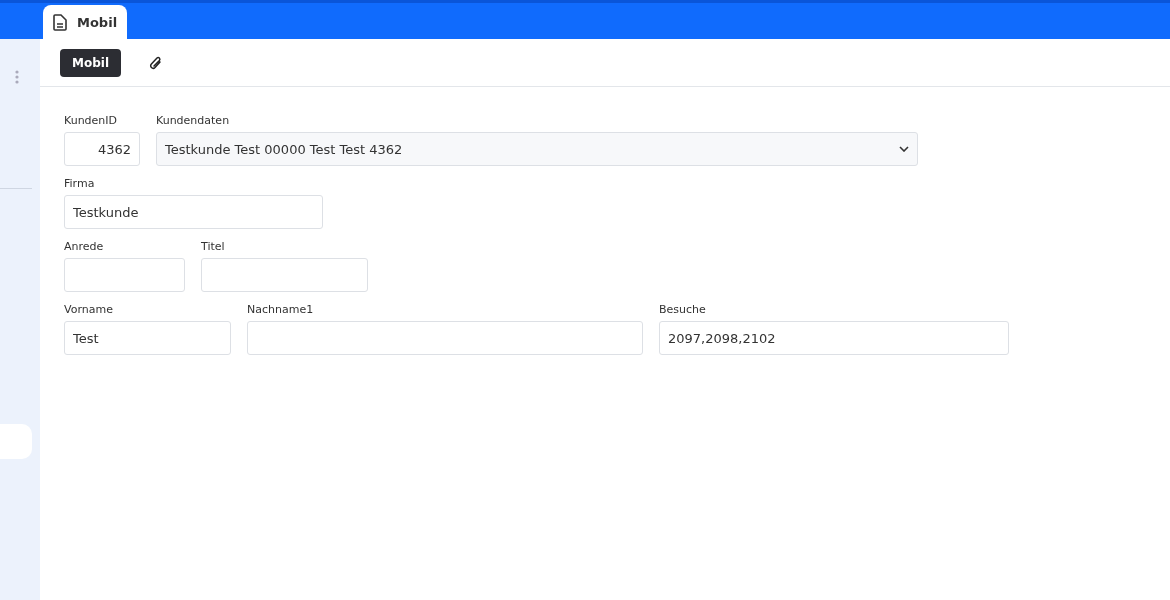 The width and height of the screenshot is (1170, 600). I want to click on field-label: Nachname1, so click(281, 310).